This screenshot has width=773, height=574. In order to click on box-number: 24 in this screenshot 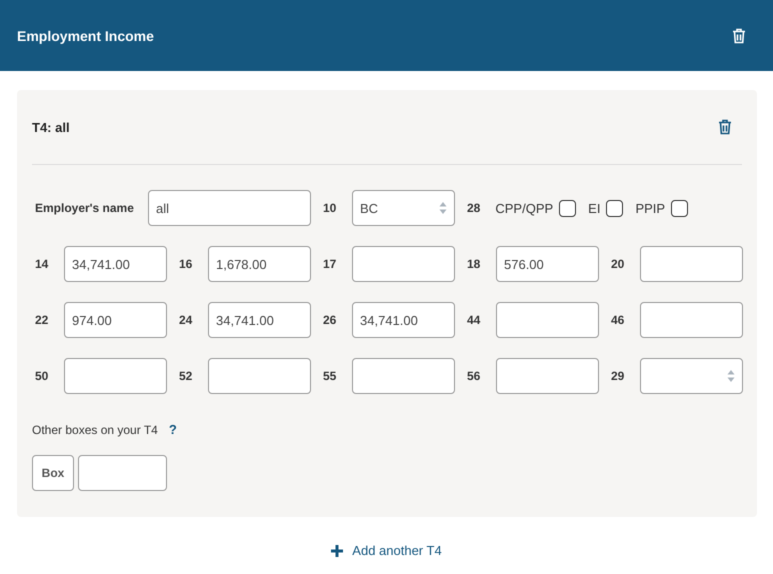, I will do `click(185, 320)`.